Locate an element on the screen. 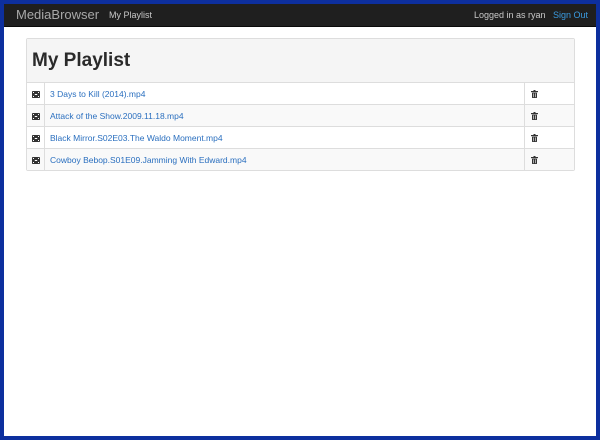  row-name-cell: 3 Days to Kill (2014).mp4 is located at coordinates (284, 94).